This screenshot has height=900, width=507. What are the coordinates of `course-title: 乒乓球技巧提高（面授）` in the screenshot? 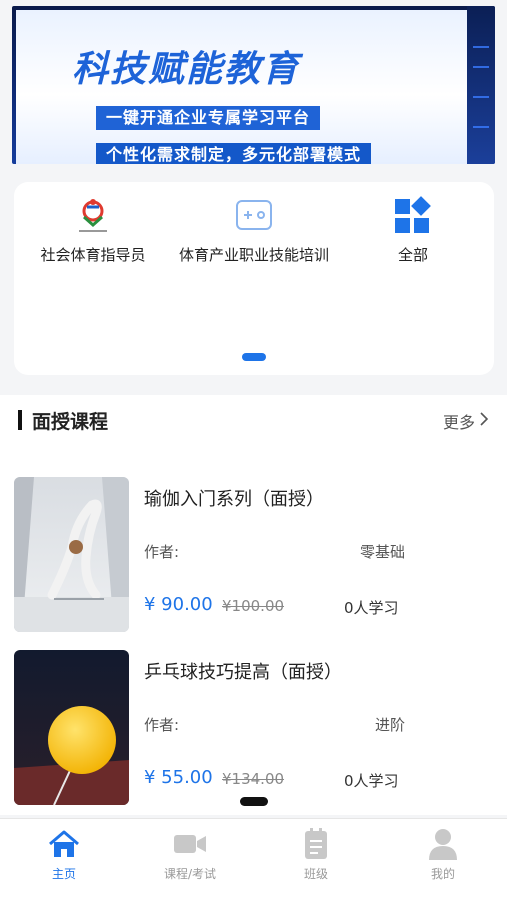 It's located at (243, 672).